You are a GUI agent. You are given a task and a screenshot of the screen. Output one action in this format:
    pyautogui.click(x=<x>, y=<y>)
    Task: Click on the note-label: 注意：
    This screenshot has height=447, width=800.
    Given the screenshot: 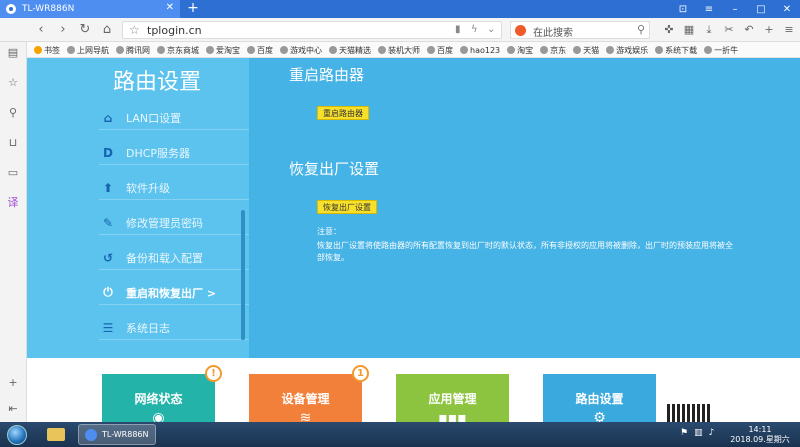 What is the action you would take?
    pyautogui.click(x=329, y=231)
    